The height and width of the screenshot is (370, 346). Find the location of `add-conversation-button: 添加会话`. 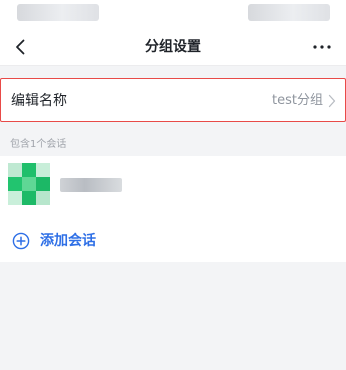

add-conversation-button: 添加会话 is located at coordinates (173, 240).